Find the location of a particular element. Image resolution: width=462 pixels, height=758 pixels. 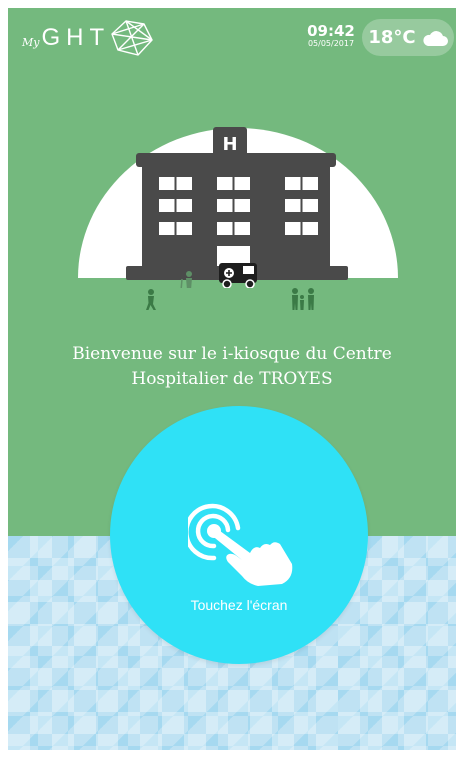

welcome-line-1: Bienvenue sur le i-kiosque du Centre is located at coordinates (232, 354).